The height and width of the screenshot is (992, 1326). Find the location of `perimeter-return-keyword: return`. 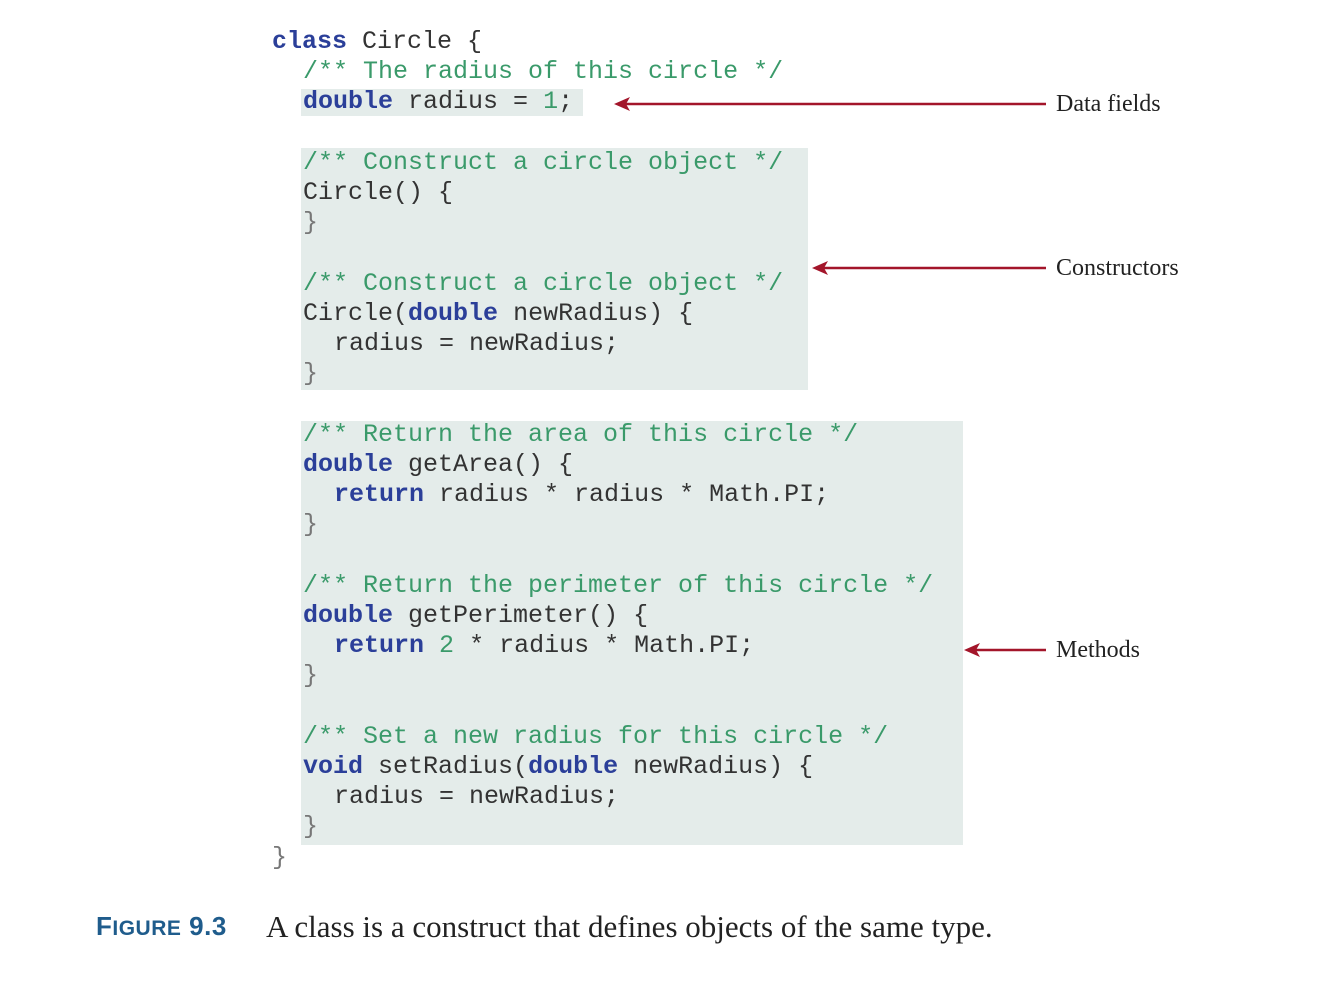

perimeter-return-keyword: return is located at coordinates (379, 645).